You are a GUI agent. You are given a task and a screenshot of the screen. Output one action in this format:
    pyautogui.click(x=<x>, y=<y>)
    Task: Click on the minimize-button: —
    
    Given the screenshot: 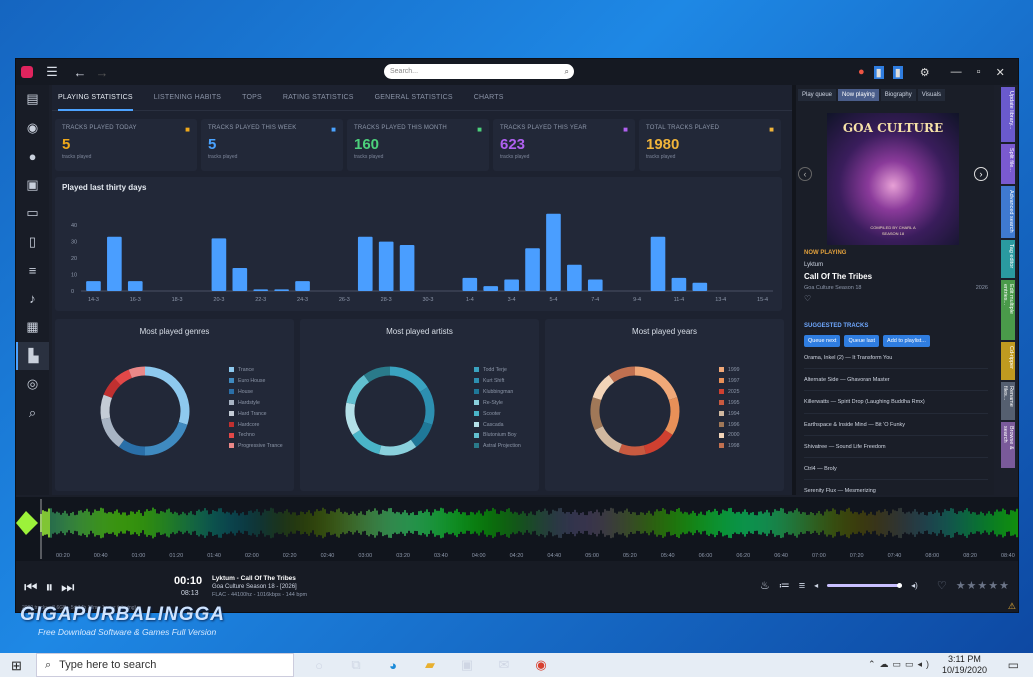 What is the action you would take?
    pyautogui.click(x=956, y=72)
    